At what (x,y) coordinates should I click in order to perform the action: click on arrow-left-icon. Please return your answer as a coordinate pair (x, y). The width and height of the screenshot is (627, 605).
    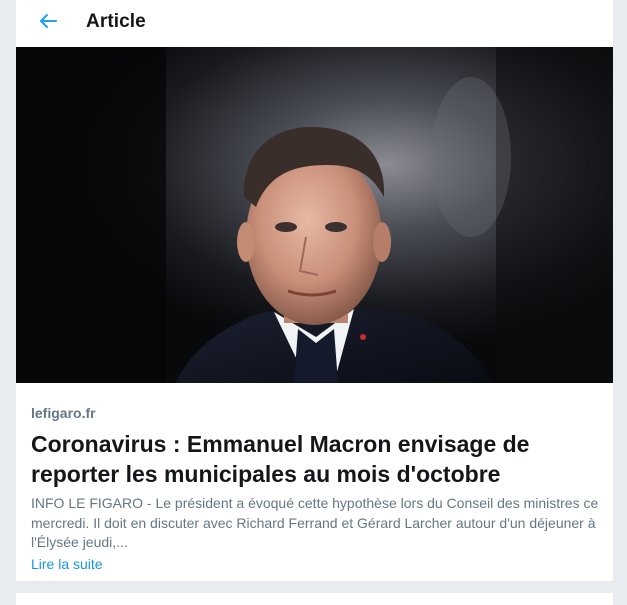
    Looking at the image, I should click on (48, 21).